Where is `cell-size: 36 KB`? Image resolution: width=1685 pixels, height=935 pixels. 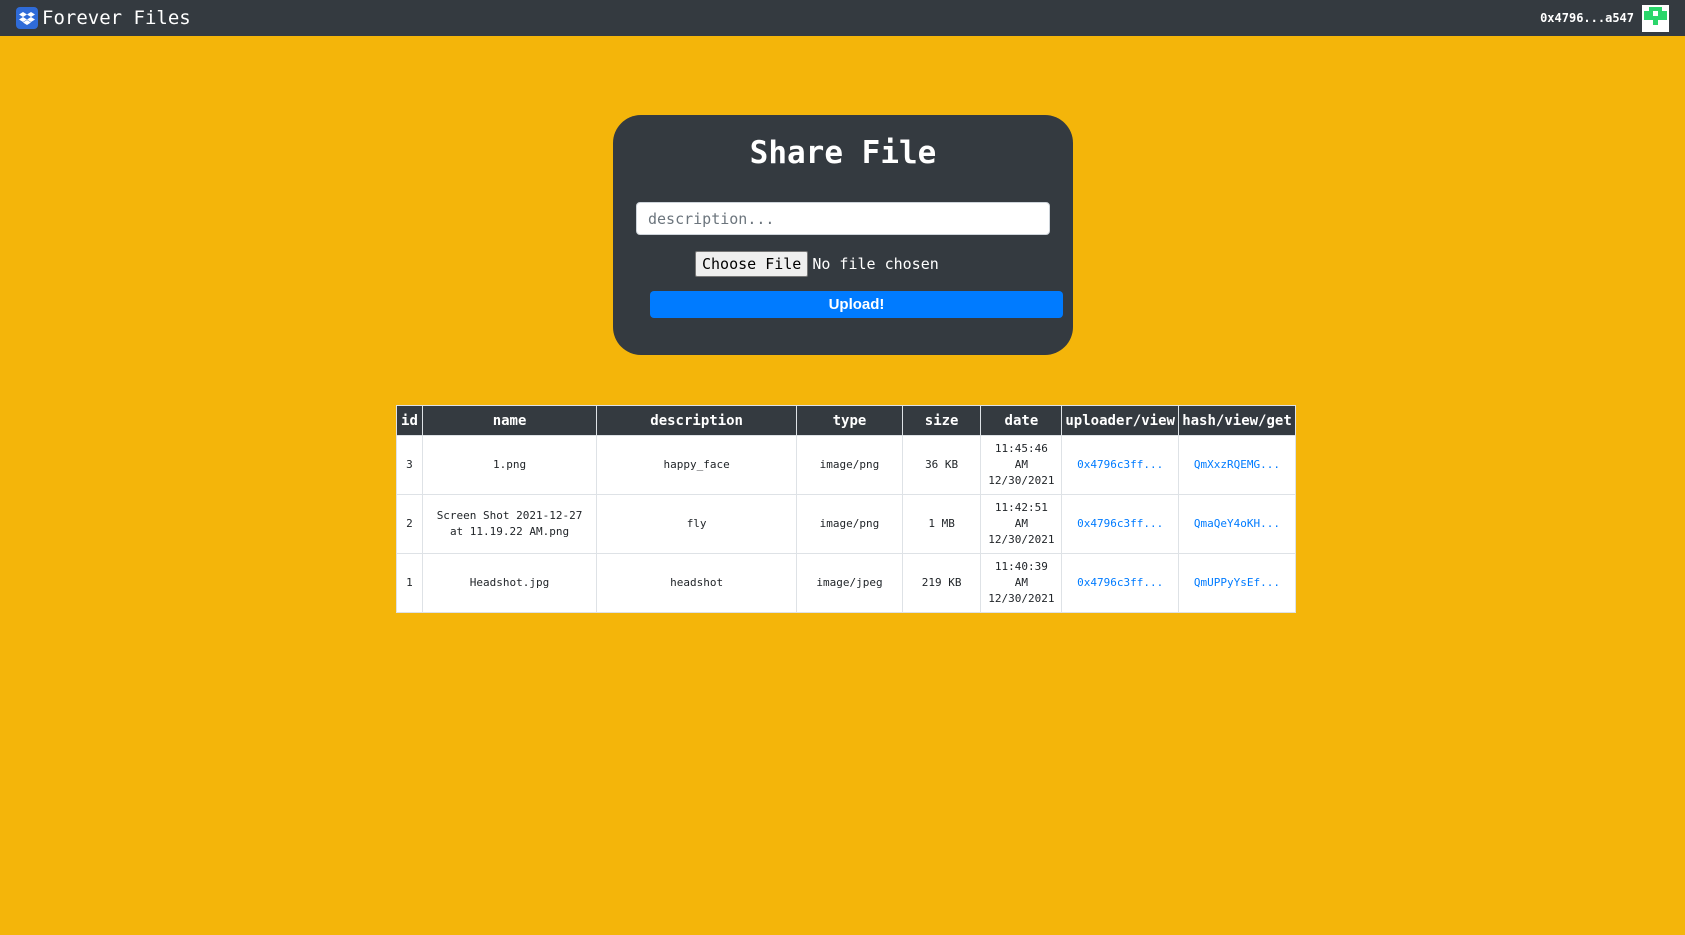
cell-size: 36 KB is located at coordinates (941, 465).